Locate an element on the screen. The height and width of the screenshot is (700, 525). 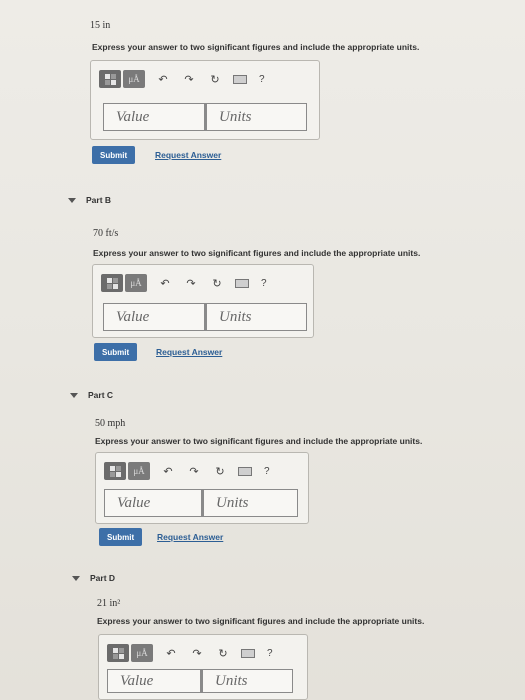
partB-request-answer-link: Request Answer is located at coordinates (189, 352).